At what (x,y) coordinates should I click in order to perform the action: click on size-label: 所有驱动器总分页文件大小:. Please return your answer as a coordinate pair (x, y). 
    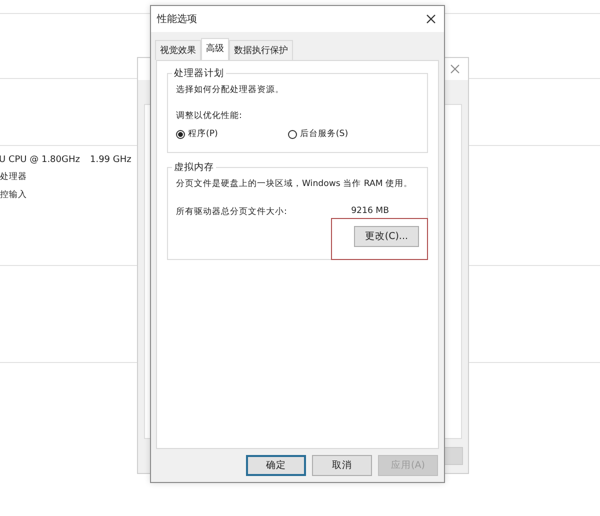
    Looking at the image, I should click on (231, 212).